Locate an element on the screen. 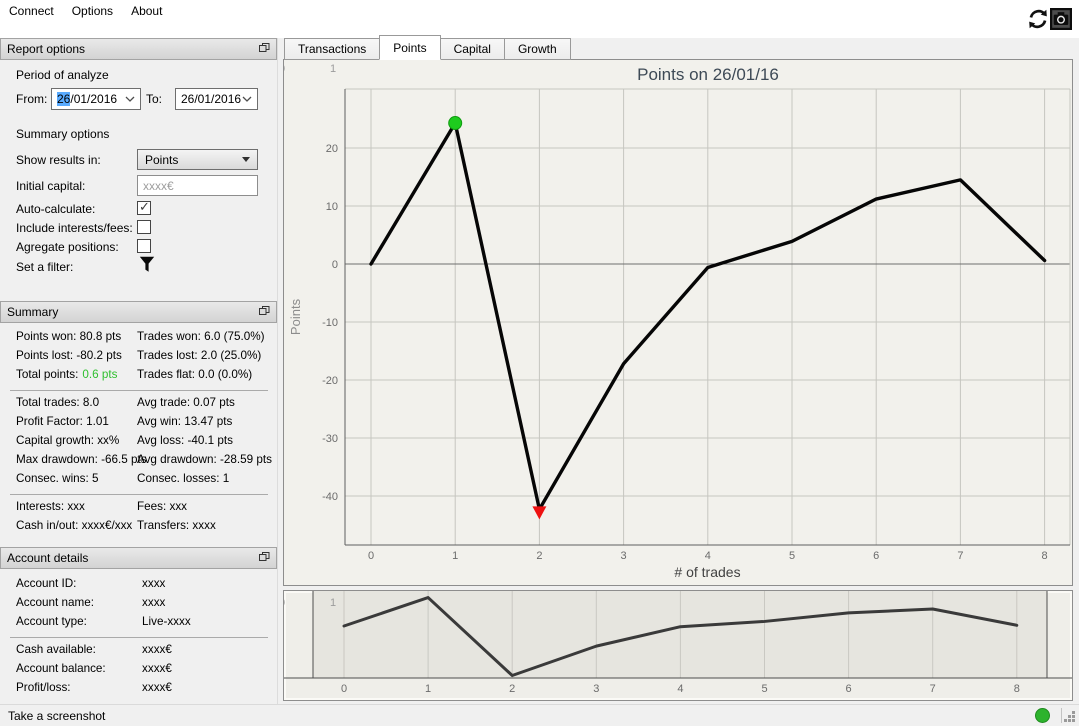 This screenshot has width=1079, height=726. summary-total-trades: Total trades: 8.0 is located at coordinates (58, 402).